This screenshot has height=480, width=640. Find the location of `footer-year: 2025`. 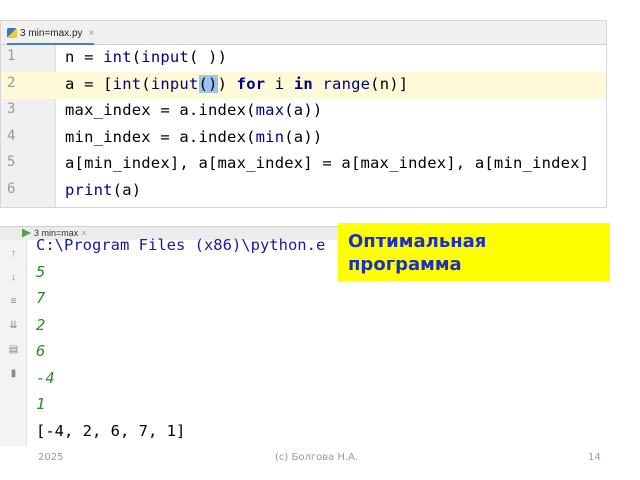

footer-year: 2025 is located at coordinates (51, 457).